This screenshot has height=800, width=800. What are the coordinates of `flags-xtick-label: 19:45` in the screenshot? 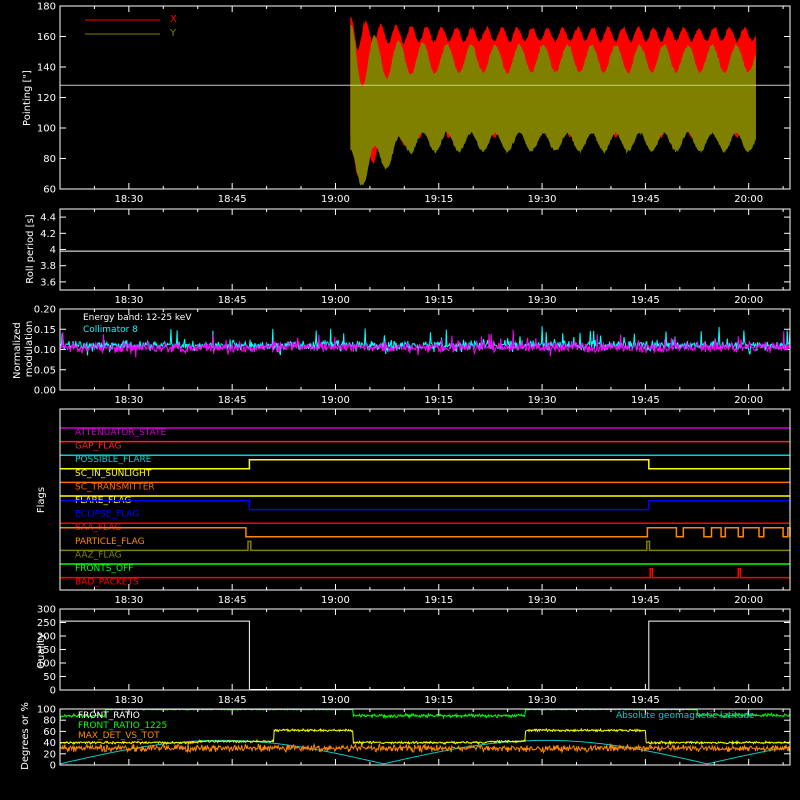 It's located at (645, 600).